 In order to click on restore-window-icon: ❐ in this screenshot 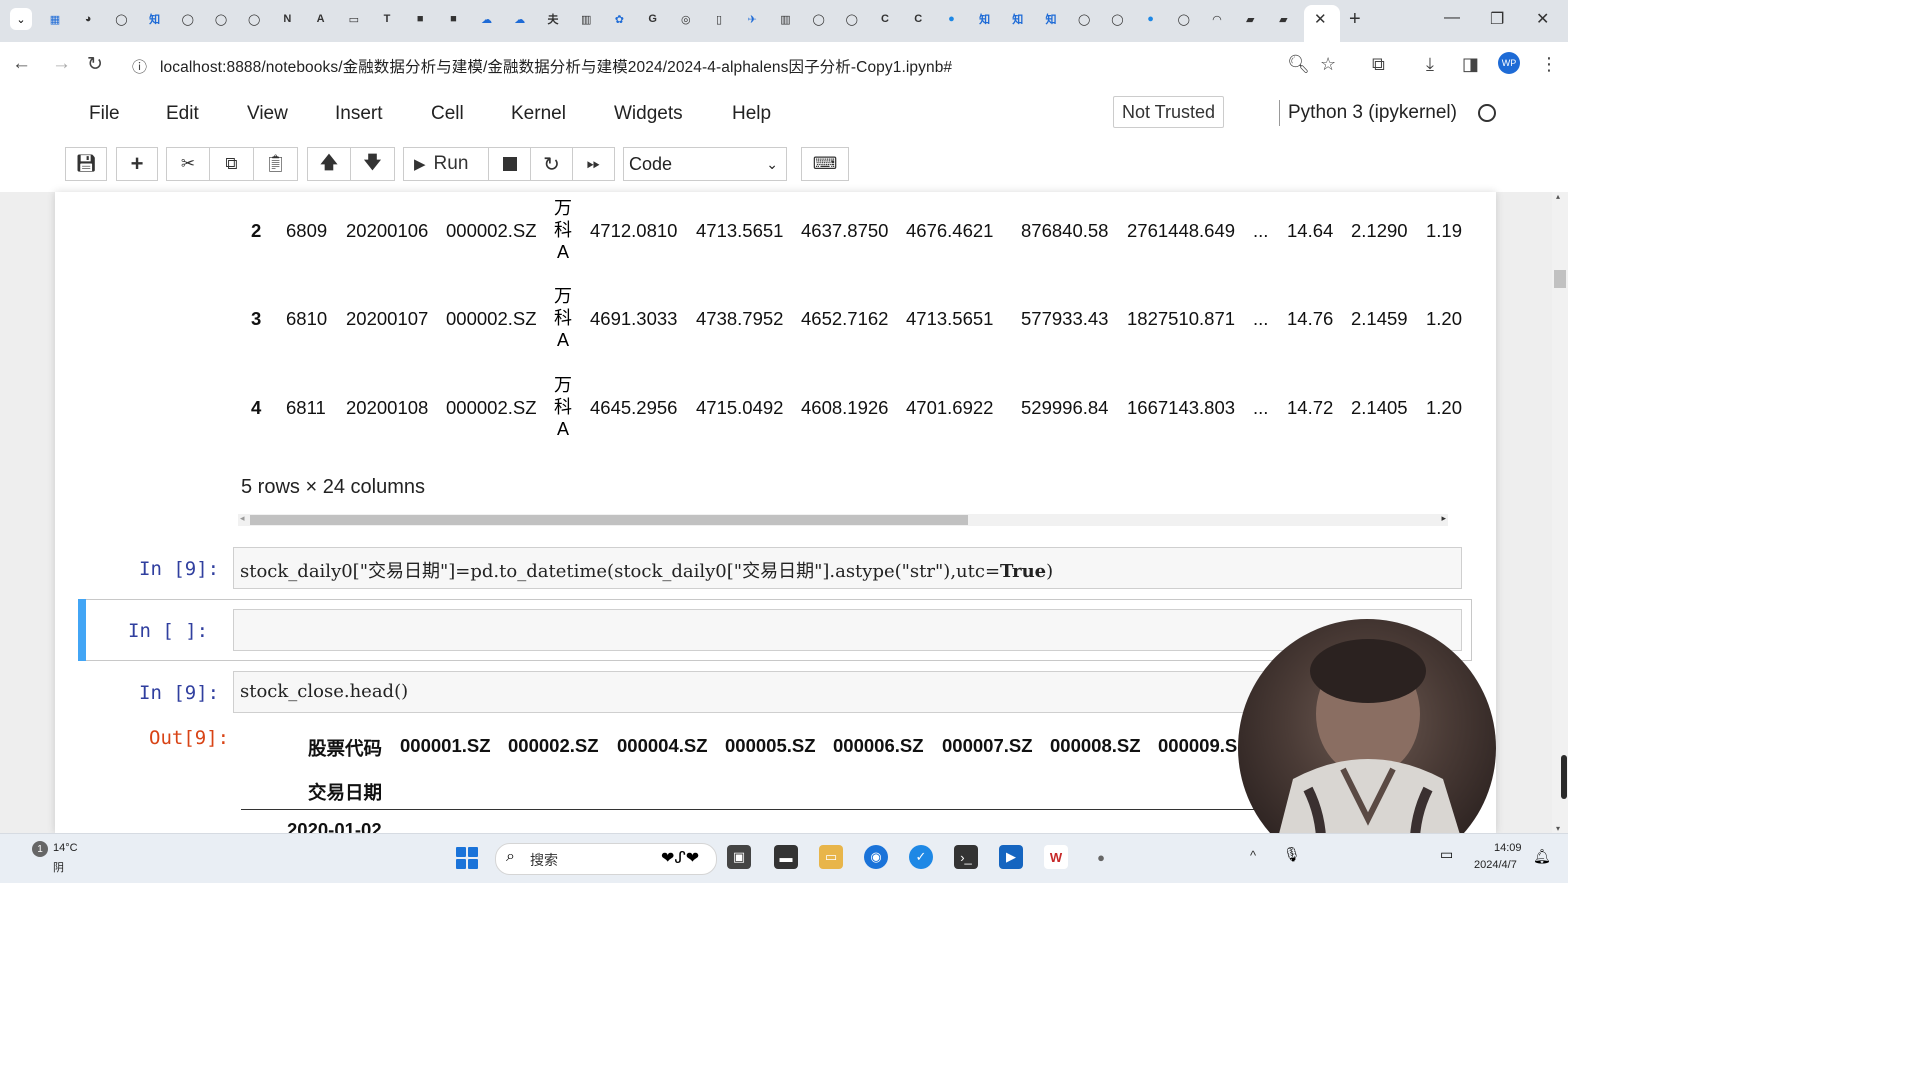, I will do `click(1497, 19)`.